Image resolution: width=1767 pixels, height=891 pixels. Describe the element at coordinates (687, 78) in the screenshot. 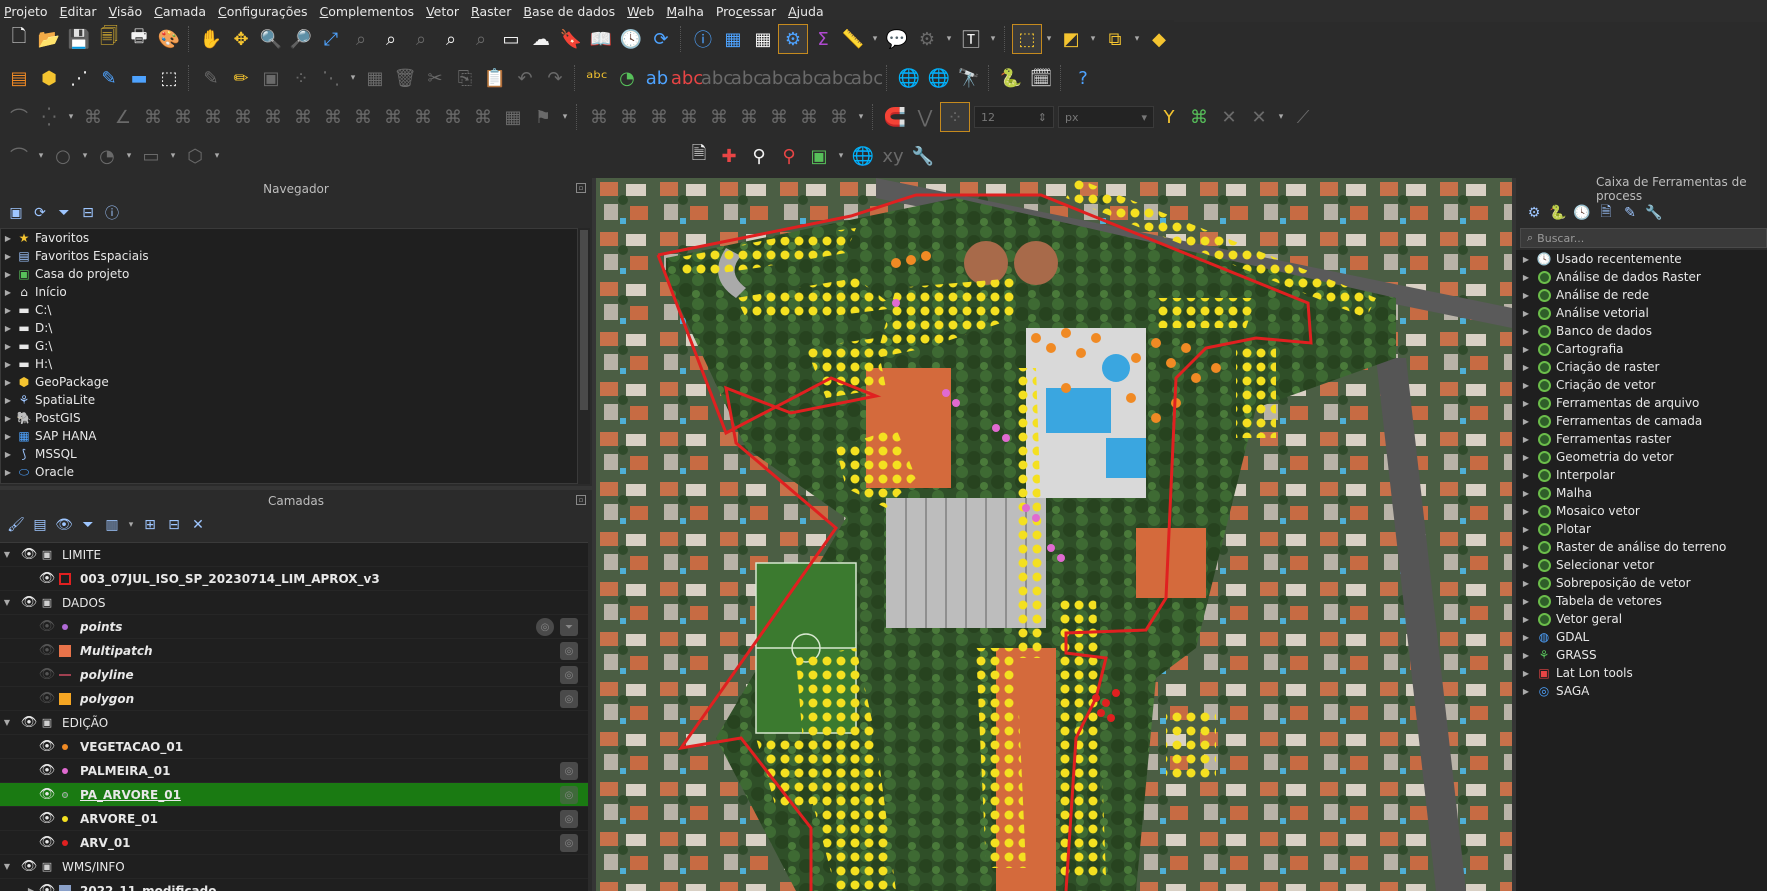

I see `label-toolbar-icon: abc` at that location.